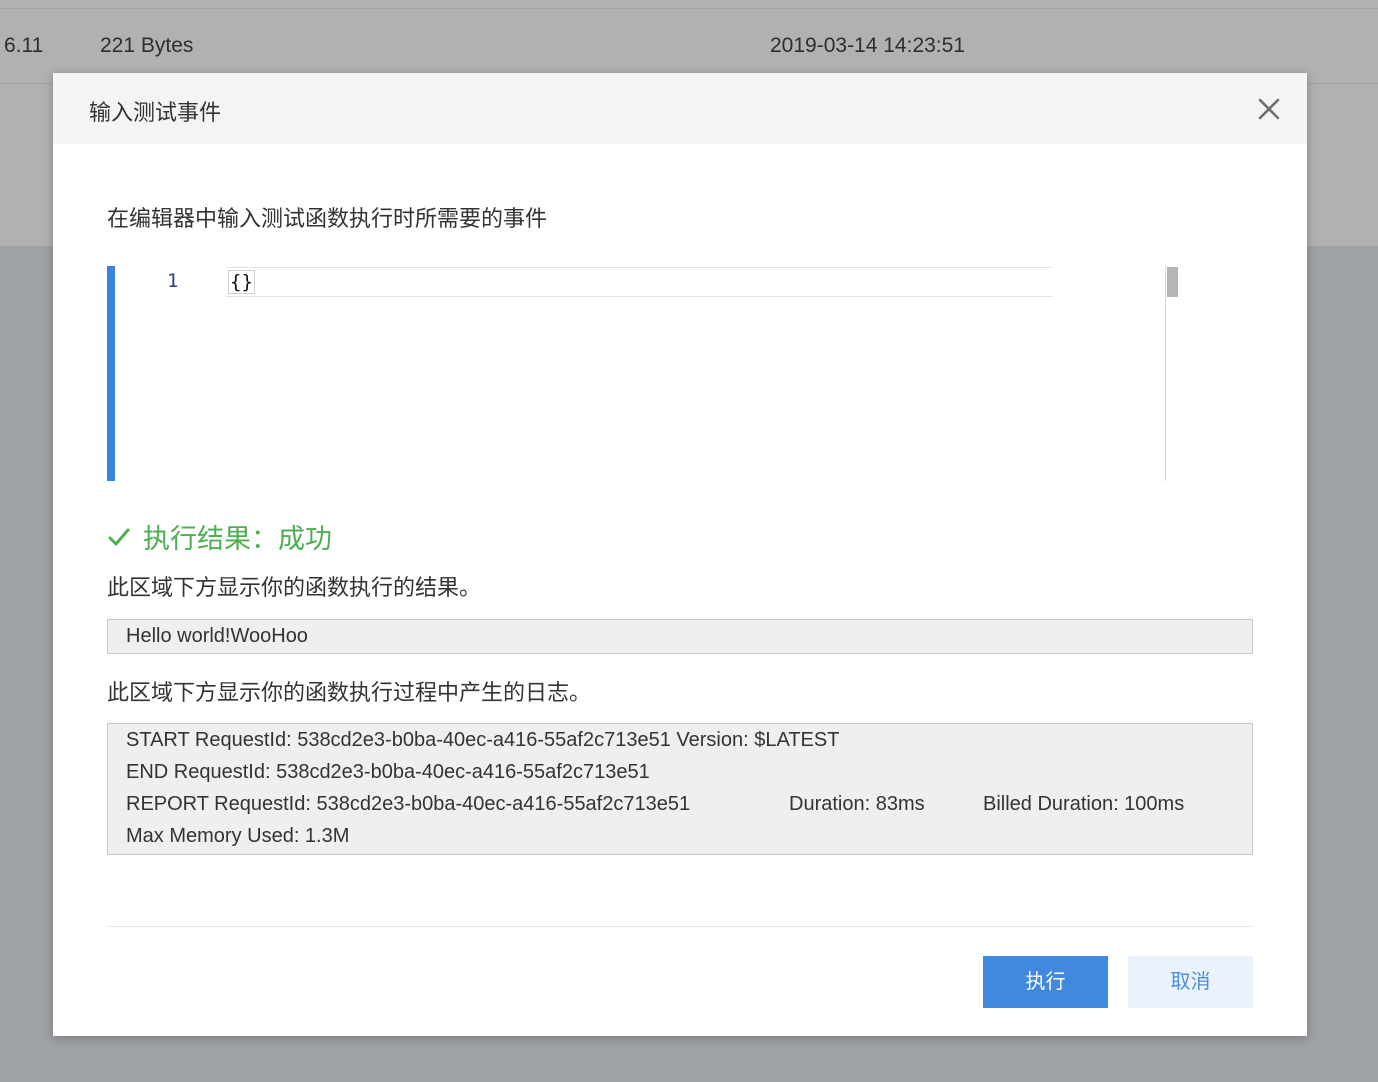 The image size is (1378, 1082). What do you see at coordinates (1084, 804) in the screenshot?
I see `log-billed-duration: Billed Duration: 100ms` at bounding box center [1084, 804].